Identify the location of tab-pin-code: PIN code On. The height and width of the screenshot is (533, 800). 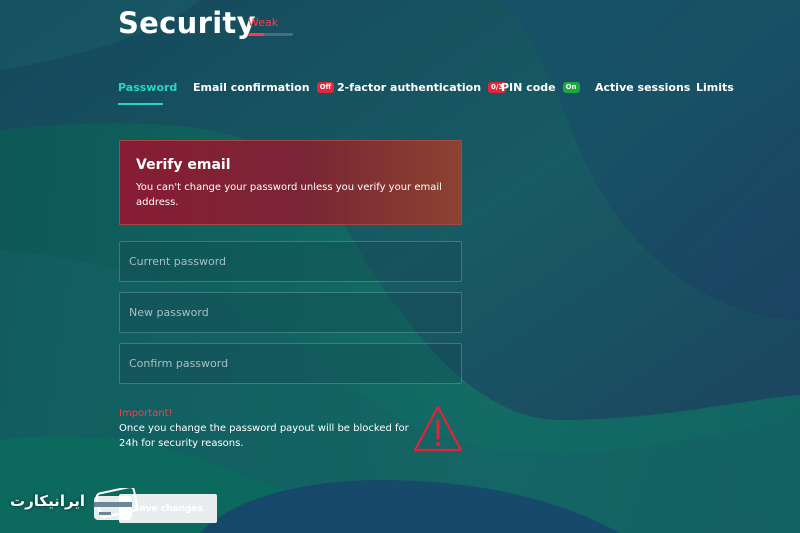
(540, 87).